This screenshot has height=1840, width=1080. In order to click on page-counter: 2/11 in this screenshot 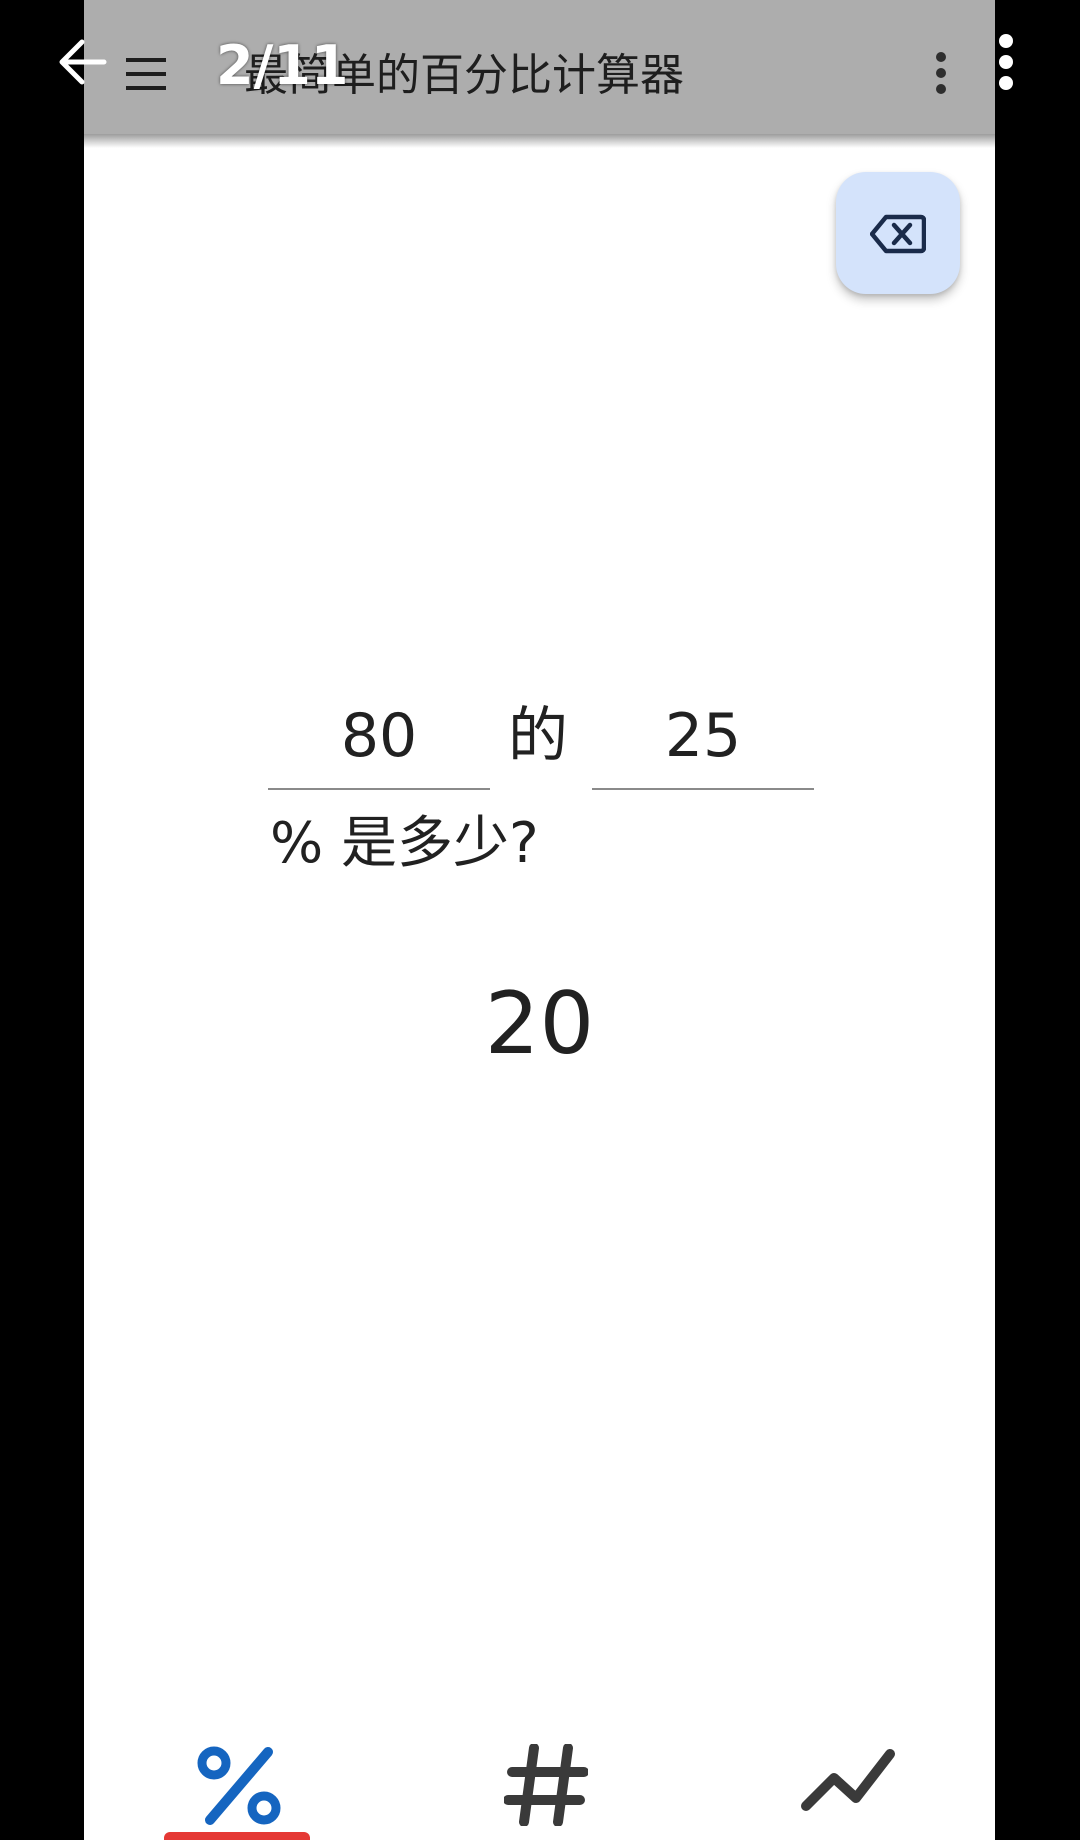, I will do `click(282, 65)`.